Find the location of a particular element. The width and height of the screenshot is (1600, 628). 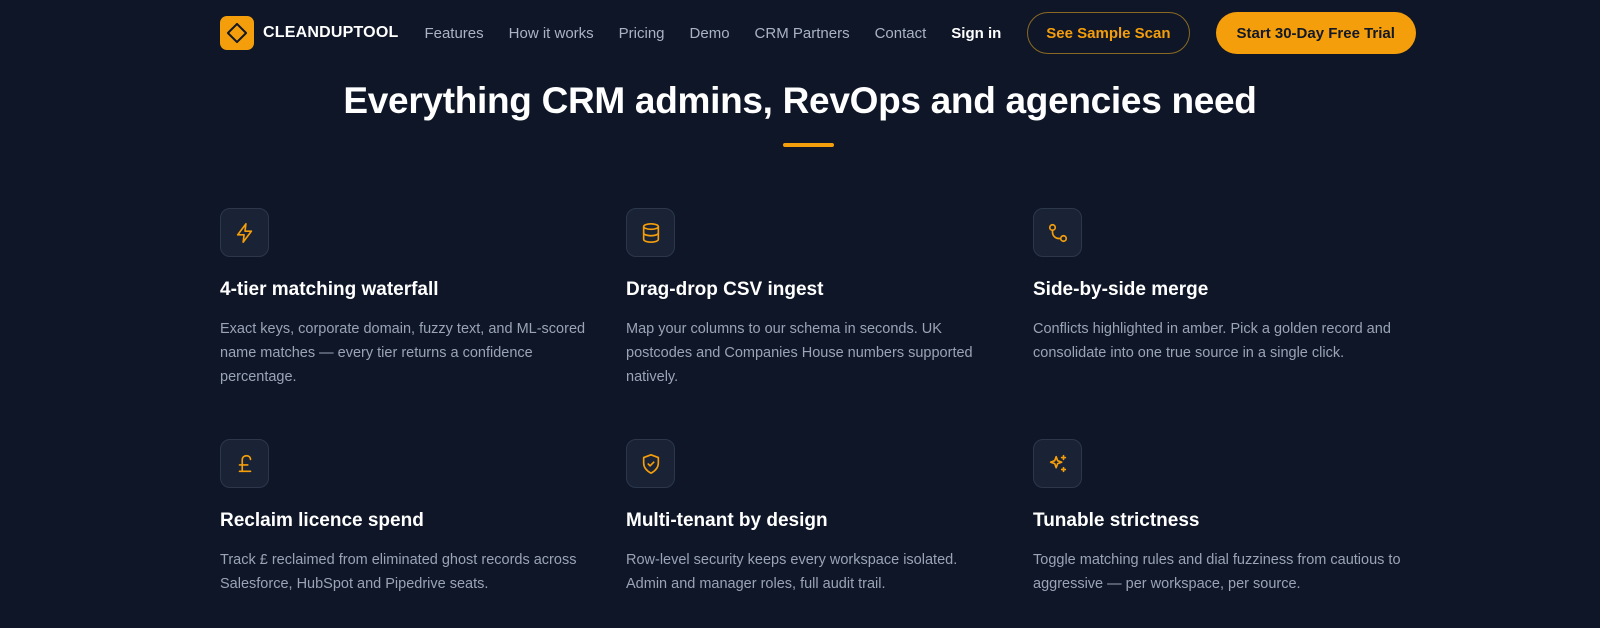

nav-link-demo: Demo is located at coordinates (710, 33).